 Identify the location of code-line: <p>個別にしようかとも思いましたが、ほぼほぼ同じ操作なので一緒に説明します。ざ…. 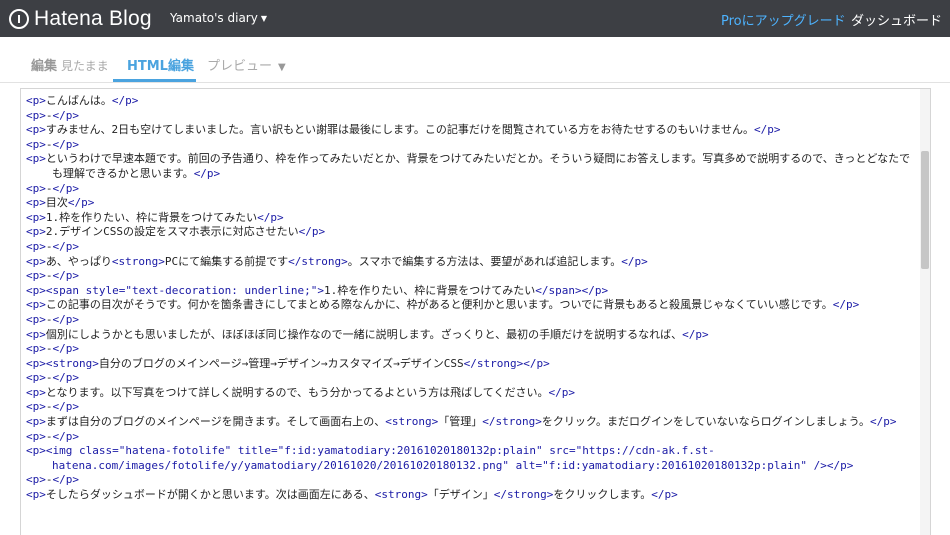
(471, 335).